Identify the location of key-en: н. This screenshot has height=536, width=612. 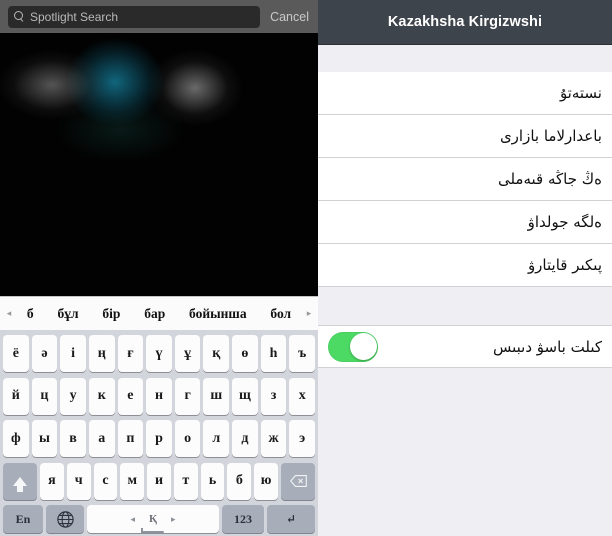
(159, 396).